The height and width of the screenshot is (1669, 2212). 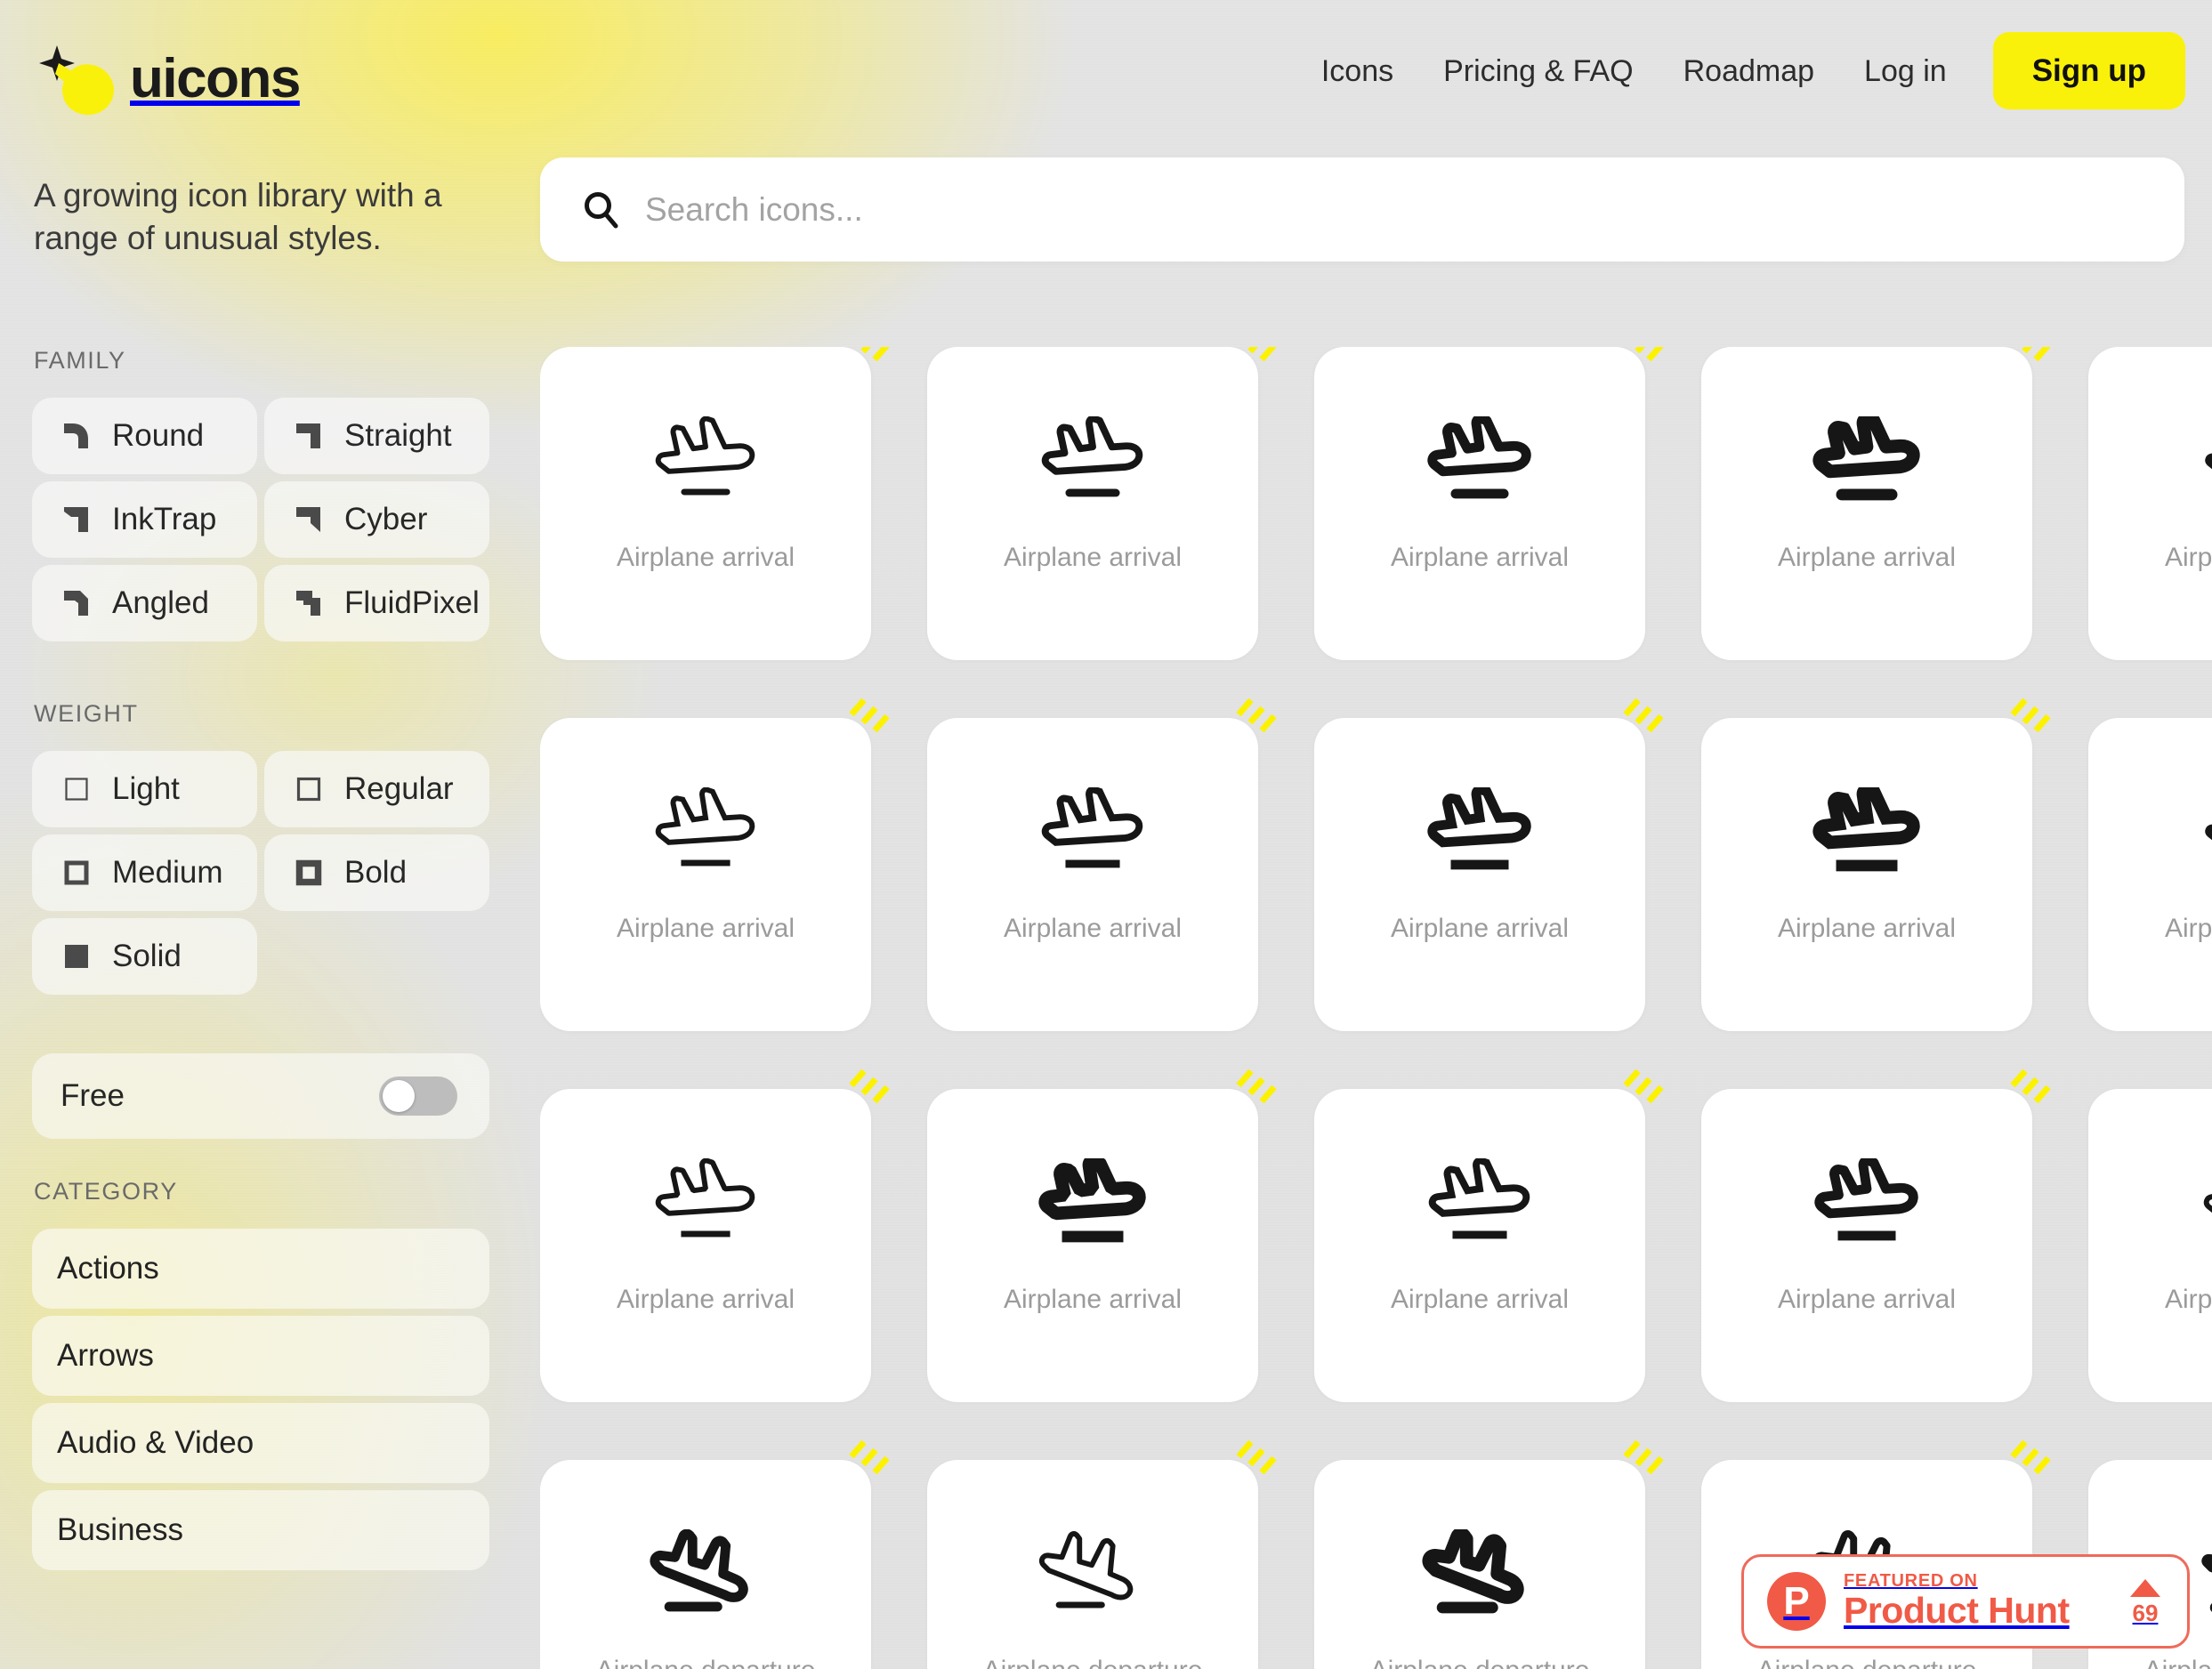 I want to click on square-light-icon, so click(x=76, y=789).